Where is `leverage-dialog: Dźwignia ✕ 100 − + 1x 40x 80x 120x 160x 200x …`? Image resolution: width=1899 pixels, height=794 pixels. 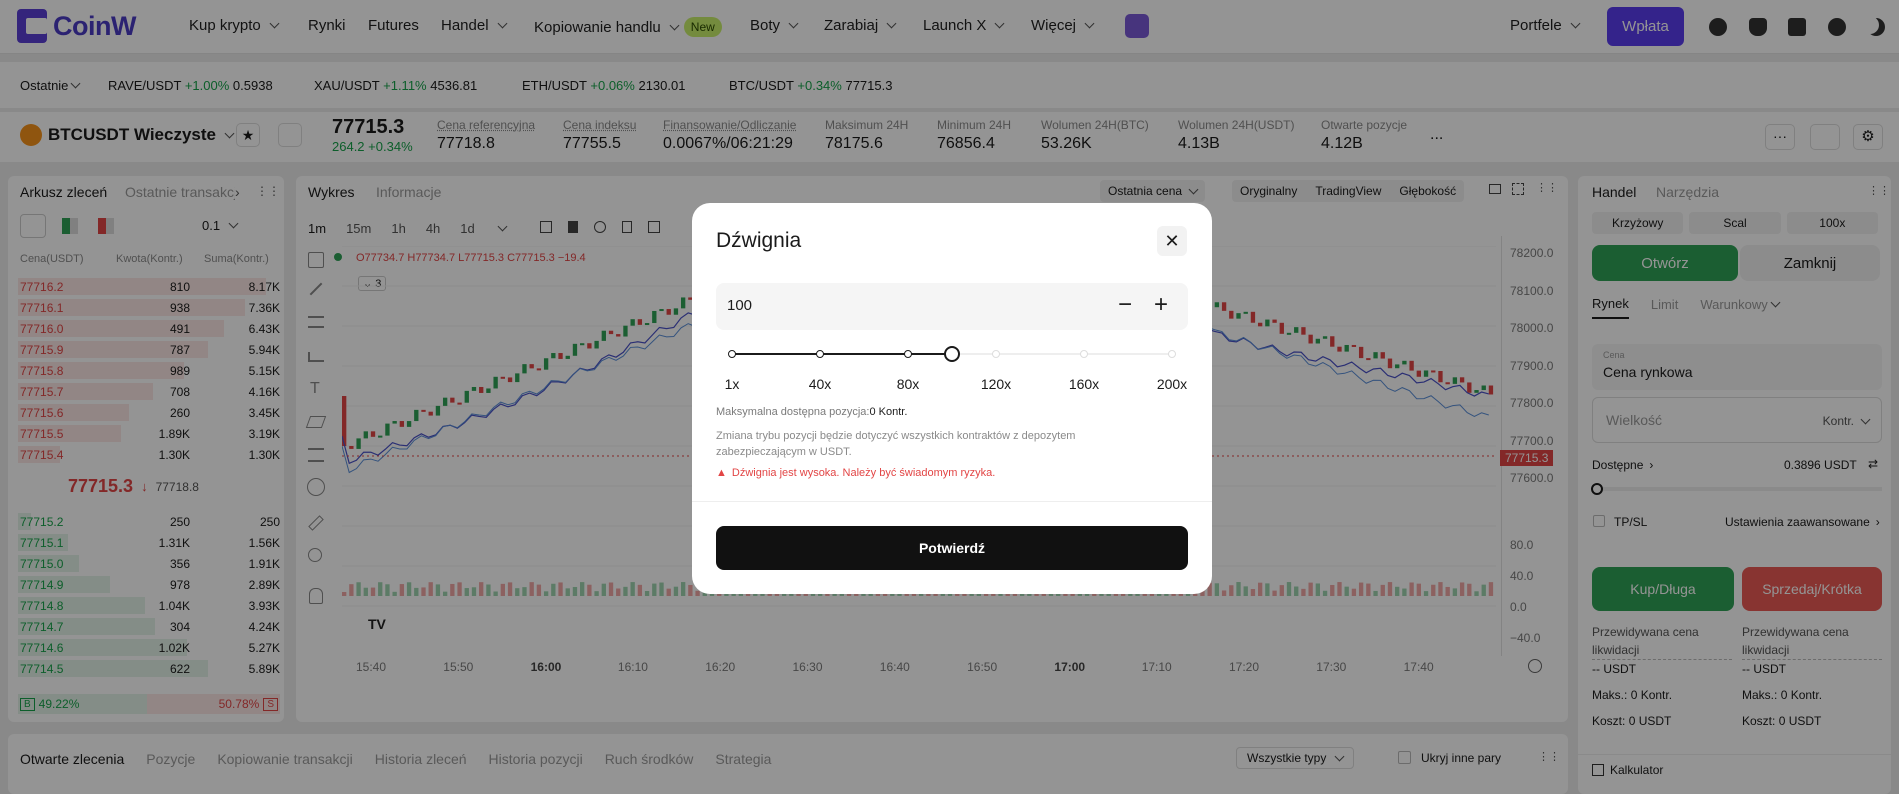 leverage-dialog: Dźwignia ✕ 100 − + 1x 40x 80x 120x 160x 200x … is located at coordinates (952, 398).